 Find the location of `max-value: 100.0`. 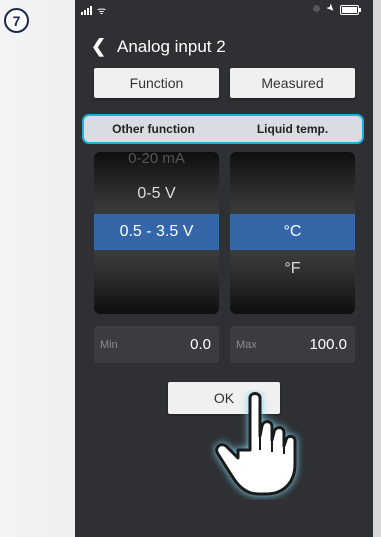

max-value: 100.0 is located at coordinates (328, 344).